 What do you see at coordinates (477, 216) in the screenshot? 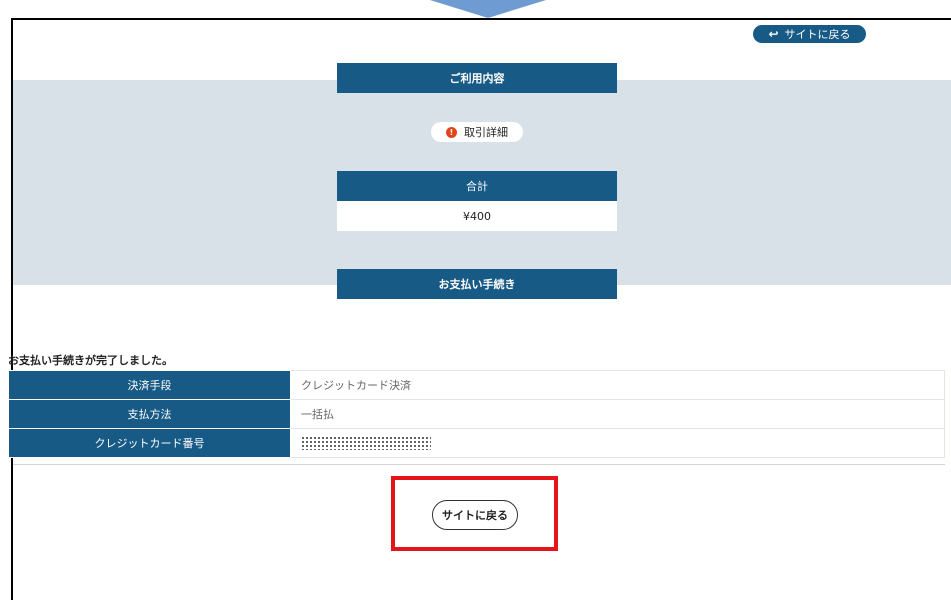
I see `total-amount: ¥400` at bounding box center [477, 216].